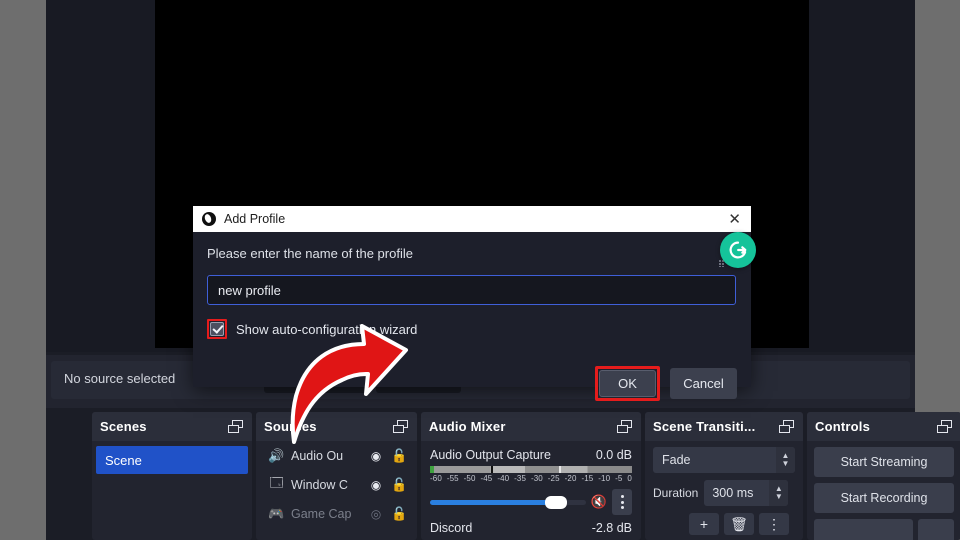 The height and width of the screenshot is (540, 960). I want to click on volume-slider-row: 🔇, so click(531, 502).